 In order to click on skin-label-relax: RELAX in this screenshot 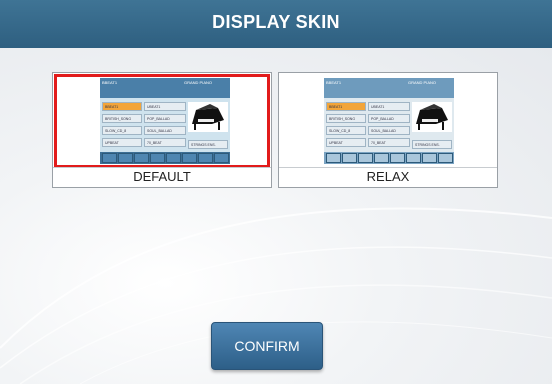, I will do `click(388, 176)`.